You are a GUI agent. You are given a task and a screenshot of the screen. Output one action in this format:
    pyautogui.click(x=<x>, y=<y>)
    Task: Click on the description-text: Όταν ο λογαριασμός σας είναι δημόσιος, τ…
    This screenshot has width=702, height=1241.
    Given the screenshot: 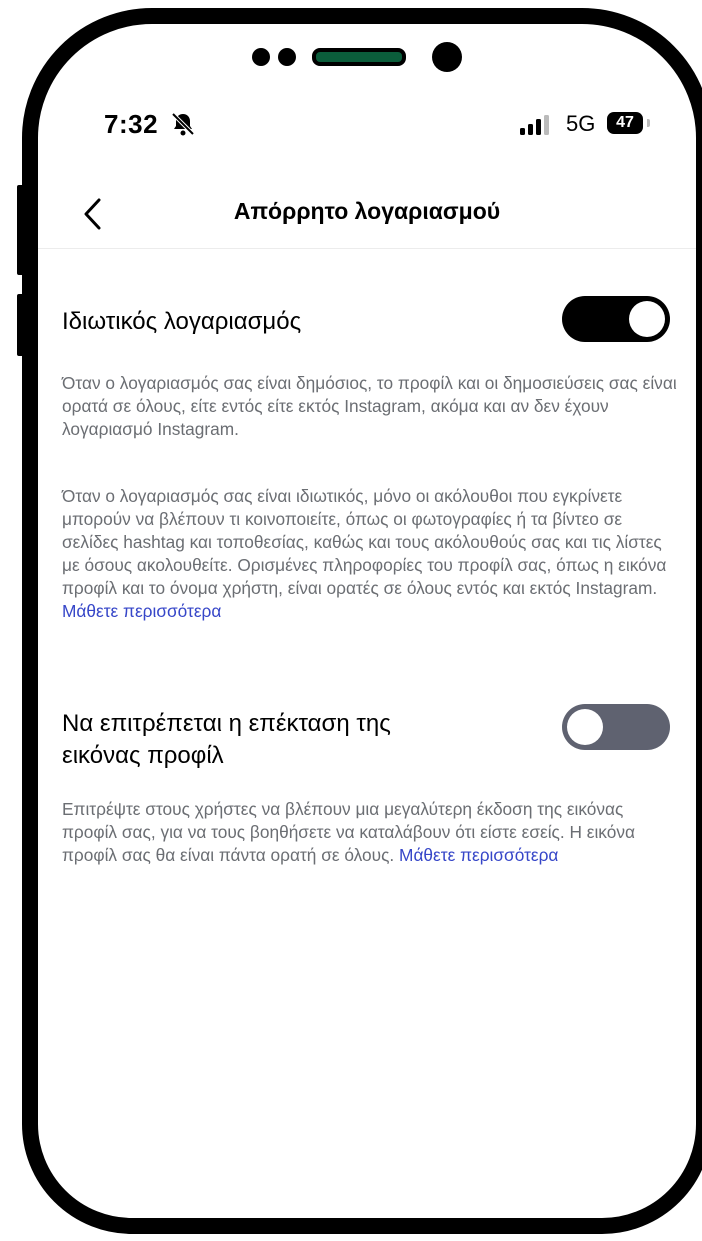 What is the action you would take?
    pyautogui.click(x=369, y=406)
    